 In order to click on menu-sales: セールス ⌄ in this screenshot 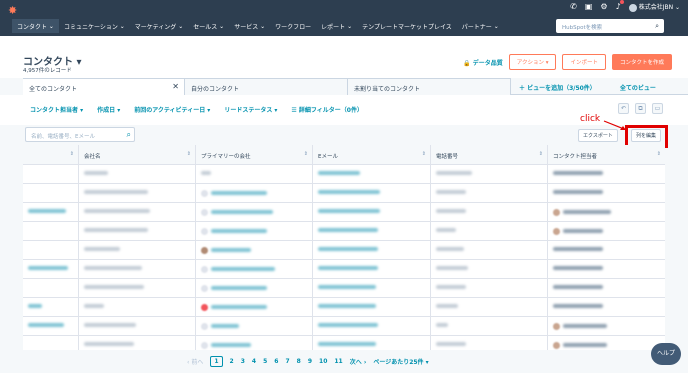, I will do `click(208, 26)`.